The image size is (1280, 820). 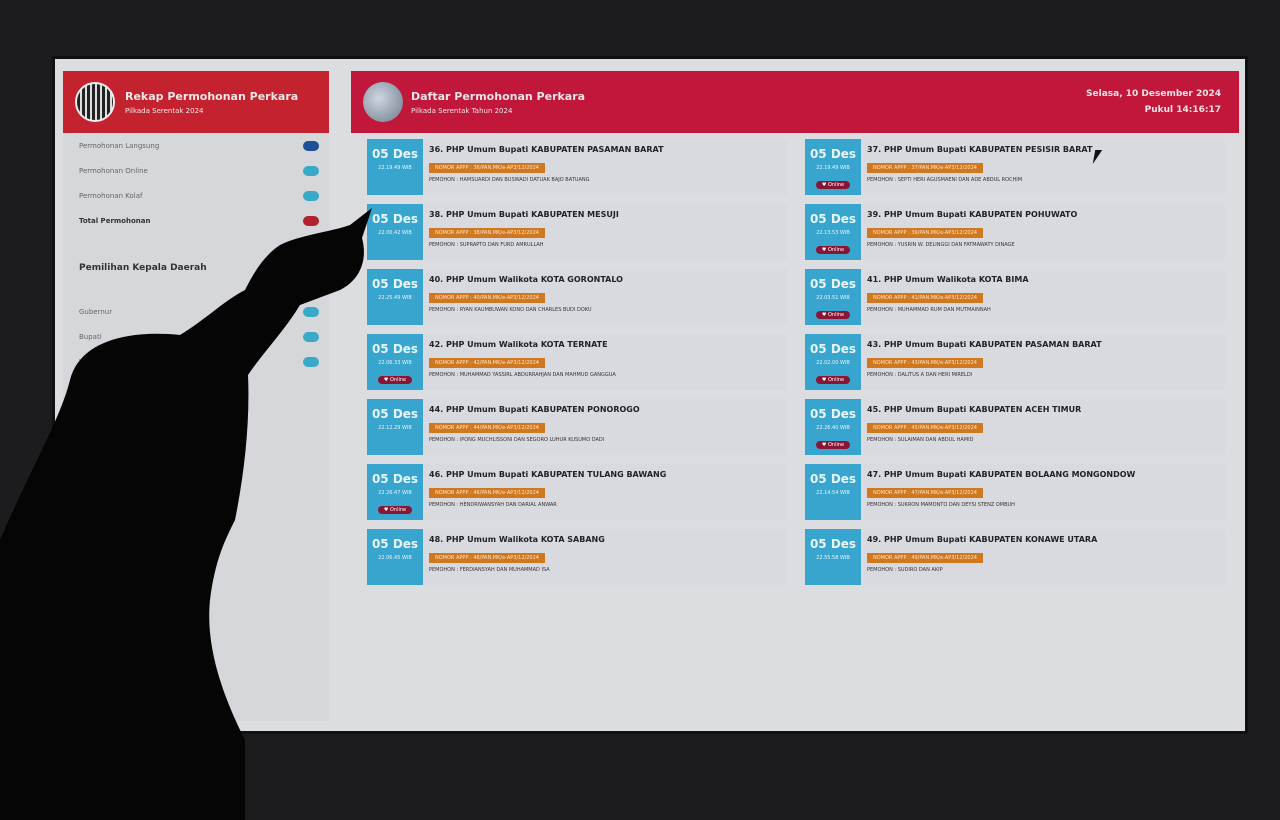 I want to click on current-time: Pukul 14:16:17, so click(x=1182, y=110).